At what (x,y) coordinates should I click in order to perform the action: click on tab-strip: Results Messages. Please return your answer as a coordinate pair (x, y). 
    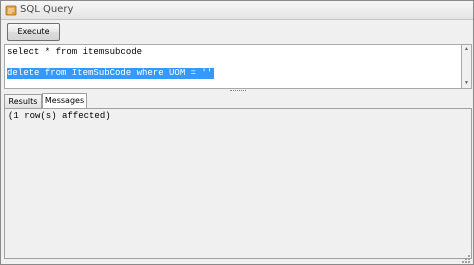
    Looking at the image, I should click on (237, 100).